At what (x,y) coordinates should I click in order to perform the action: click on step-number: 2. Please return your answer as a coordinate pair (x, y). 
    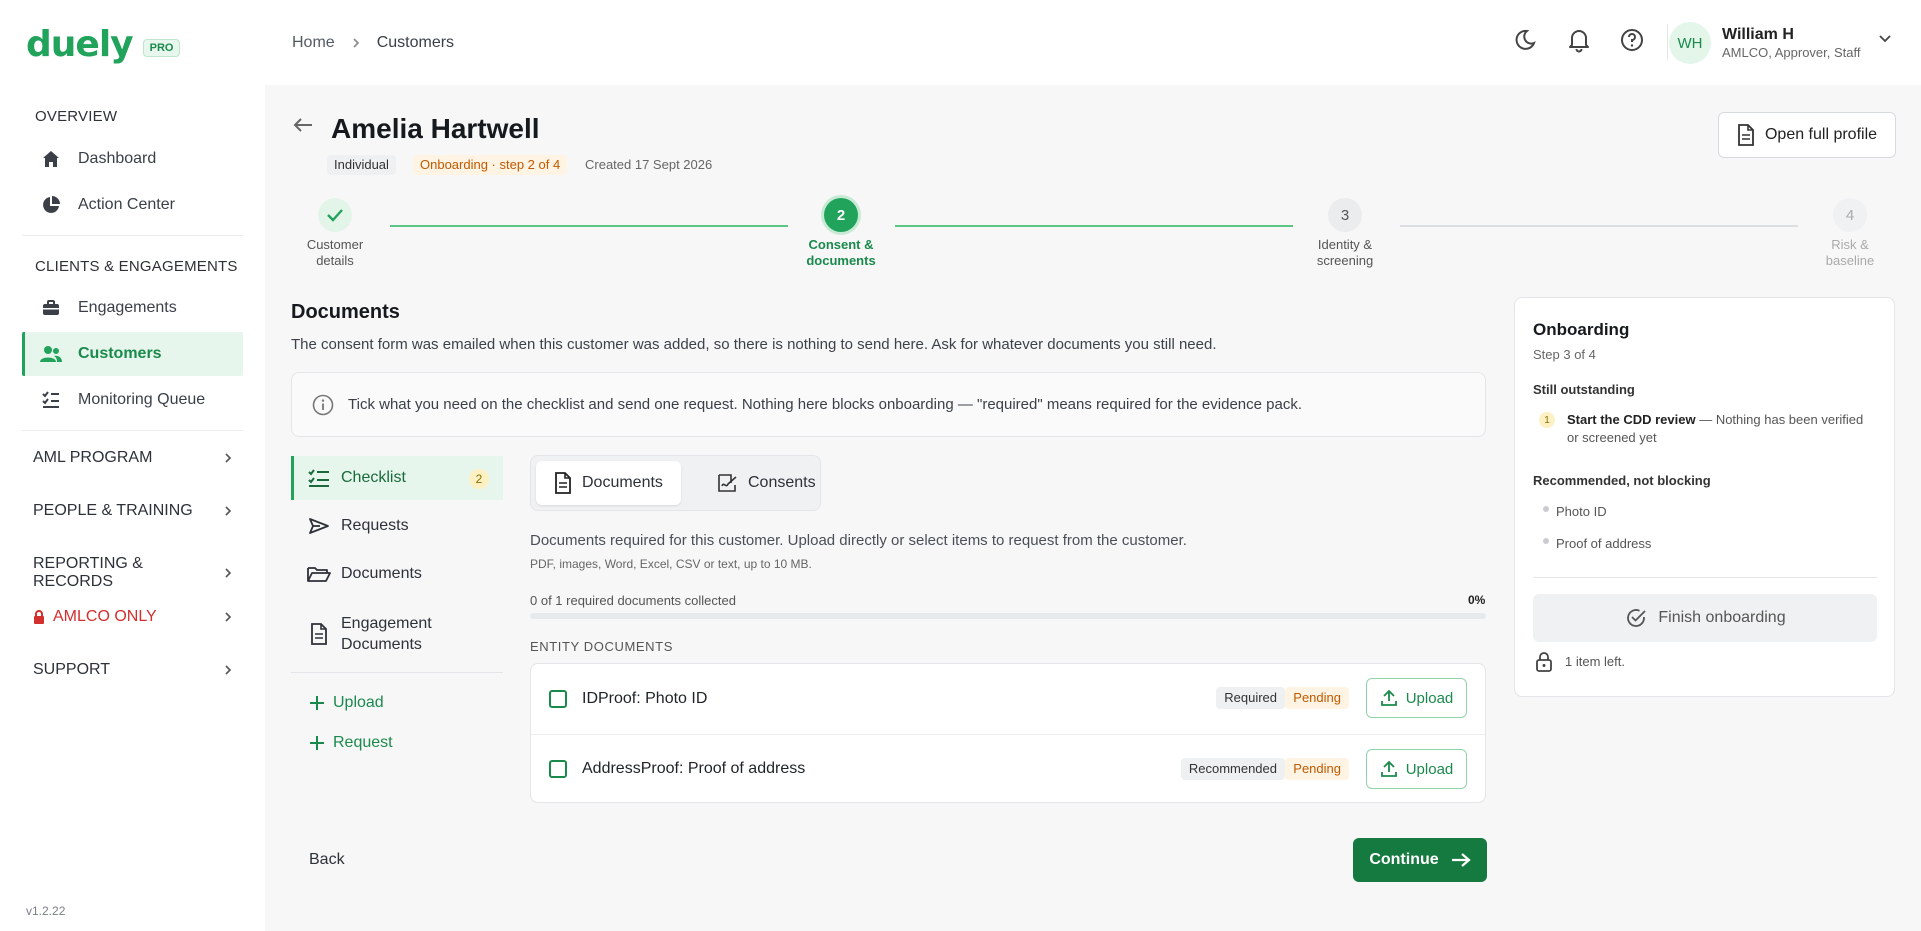
    Looking at the image, I should click on (841, 215).